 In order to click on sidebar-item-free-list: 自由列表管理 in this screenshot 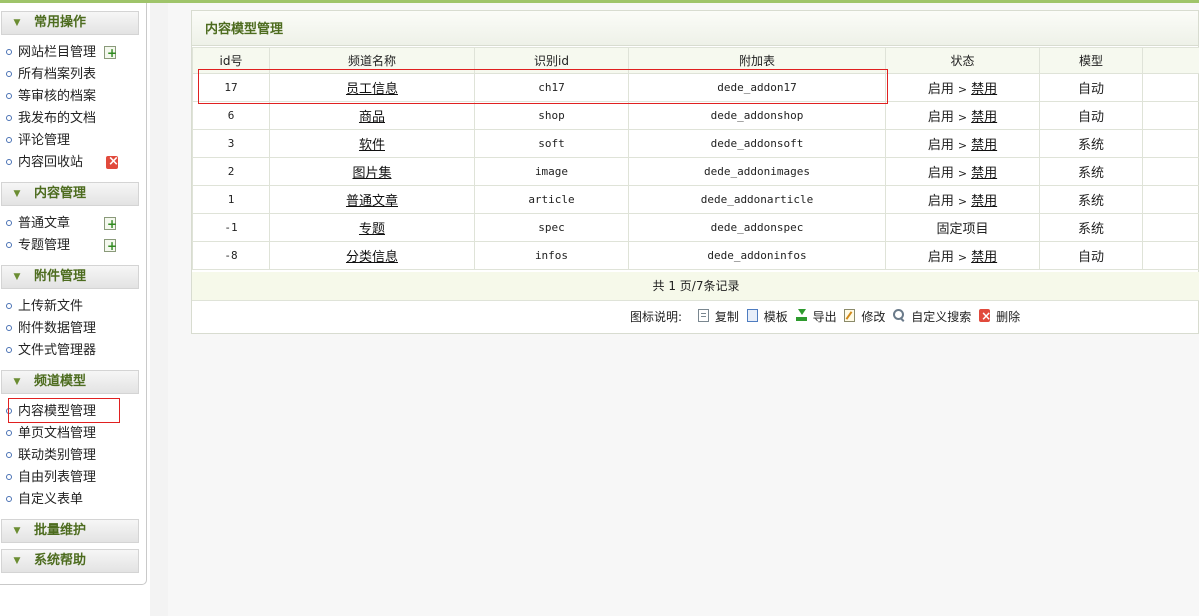, I will do `click(51, 478)`.